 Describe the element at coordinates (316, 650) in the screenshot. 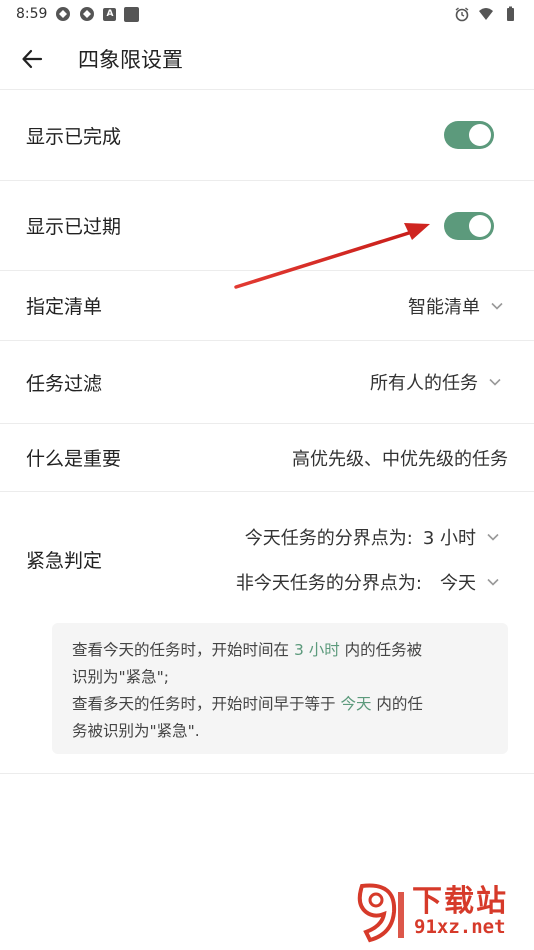

I see `note-highlight: 3 小时` at that location.